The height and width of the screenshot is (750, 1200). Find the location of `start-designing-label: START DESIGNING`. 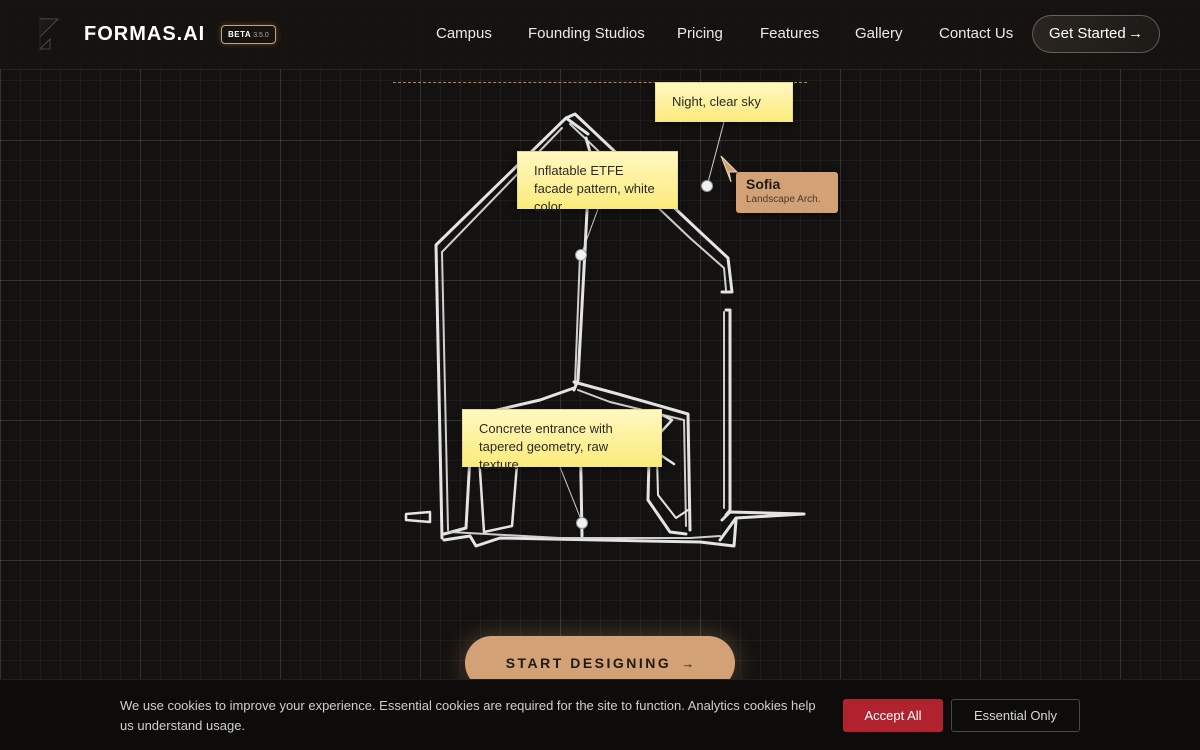

start-designing-label: START DESIGNING is located at coordinates (588, 663).